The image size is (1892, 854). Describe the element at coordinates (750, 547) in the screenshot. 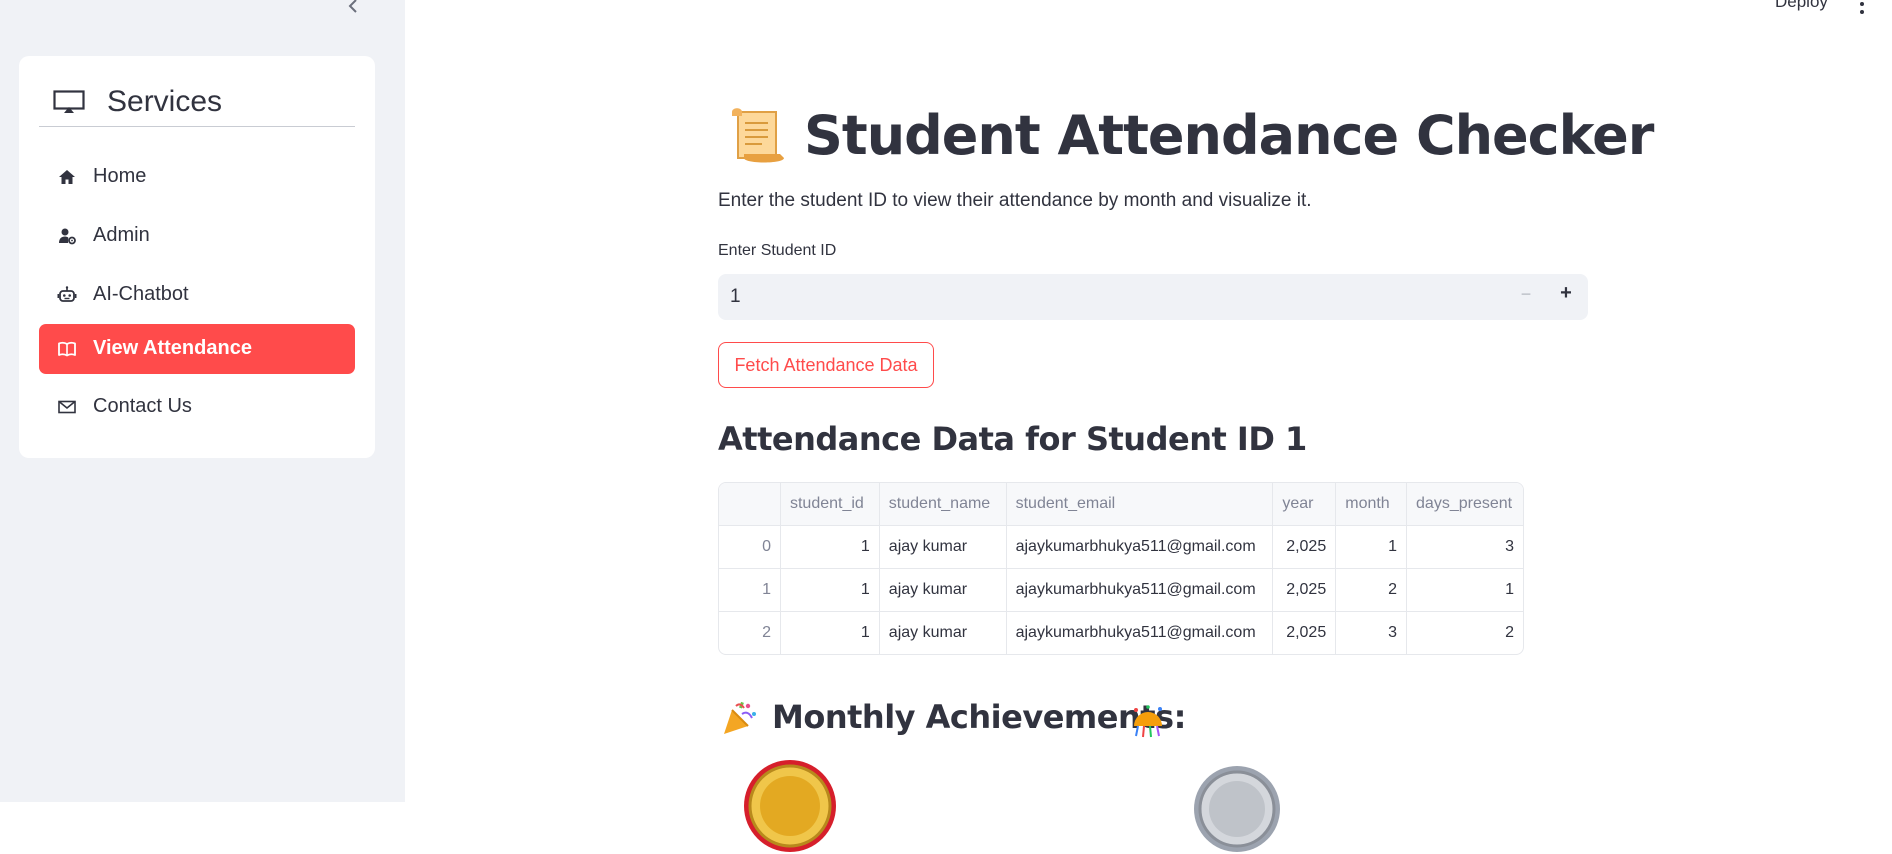

I see `table-cell: 0` at that location.